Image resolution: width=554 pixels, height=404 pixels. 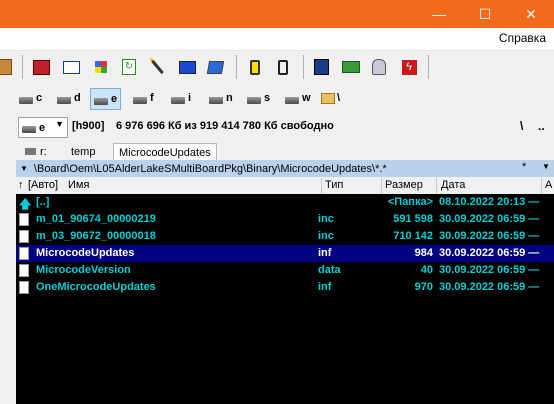 What do you see at coordinates (43, 127) in the screenshot?
I see `drive-combo: e ▼` at bounding box center [43, 127].